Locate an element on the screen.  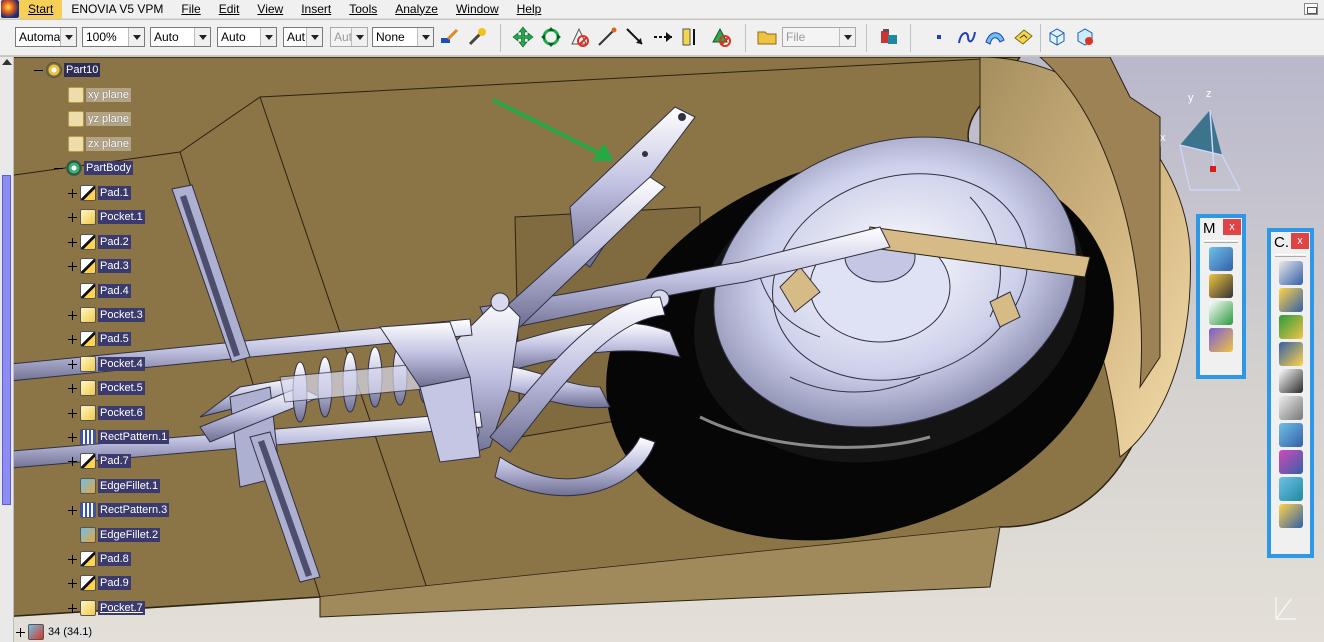
scroll-thumb is located at coordinates (6, 340).